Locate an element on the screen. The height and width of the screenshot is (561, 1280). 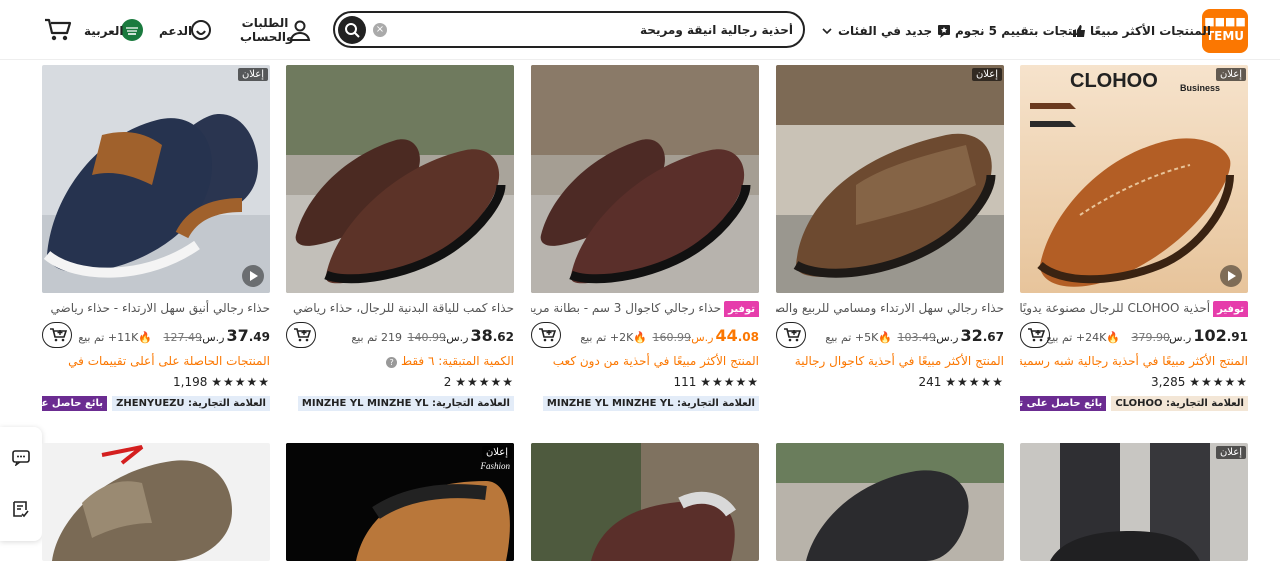
price: 44.08 ر.س. is located at coordinates (723, 335).